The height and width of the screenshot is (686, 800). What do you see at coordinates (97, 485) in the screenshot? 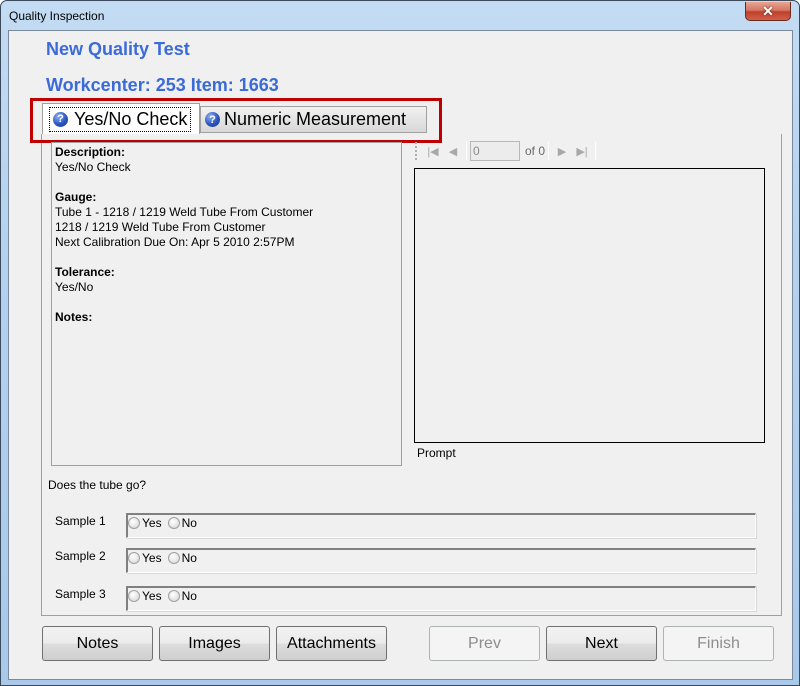
I see `question-text: Does the tube go?` at bounding box center [97, 485].